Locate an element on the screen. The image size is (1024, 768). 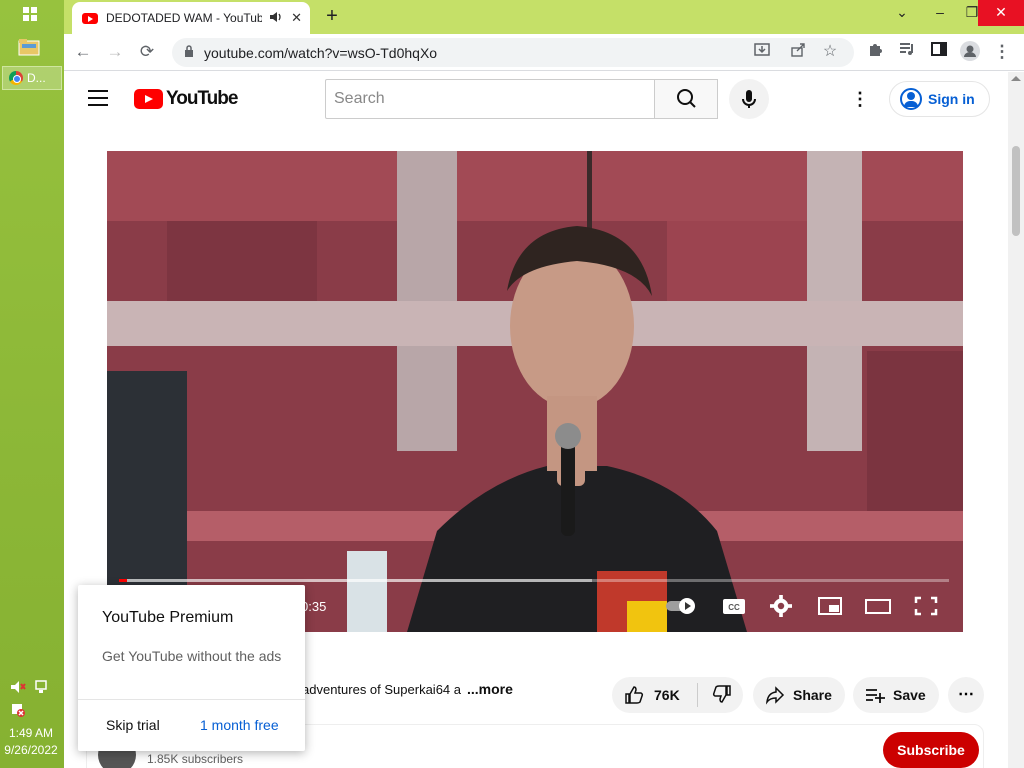
system-tray is located at coordinates (32, 700).